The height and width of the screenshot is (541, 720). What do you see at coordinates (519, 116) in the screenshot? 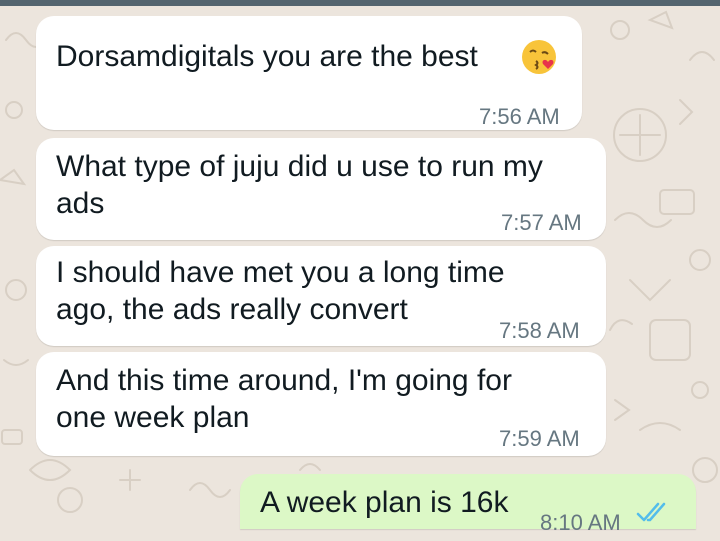
I see `message-timestamp: 7:56 AM` at bounding box center [519, 116].